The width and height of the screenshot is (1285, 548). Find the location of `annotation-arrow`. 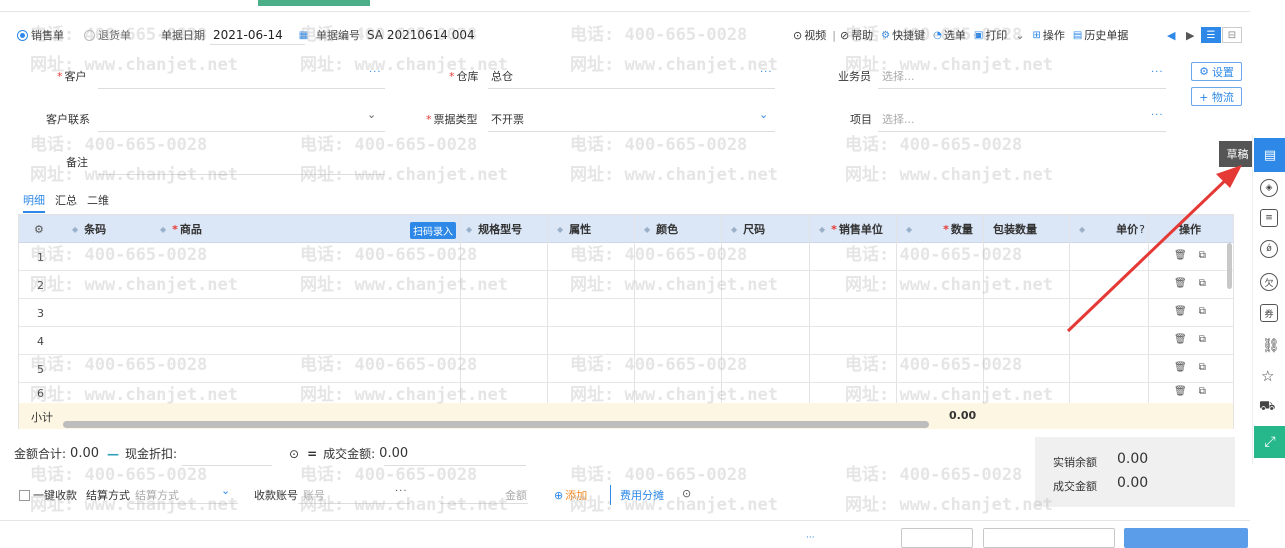

annotation-arrow is located at coordinates (1154, 249).